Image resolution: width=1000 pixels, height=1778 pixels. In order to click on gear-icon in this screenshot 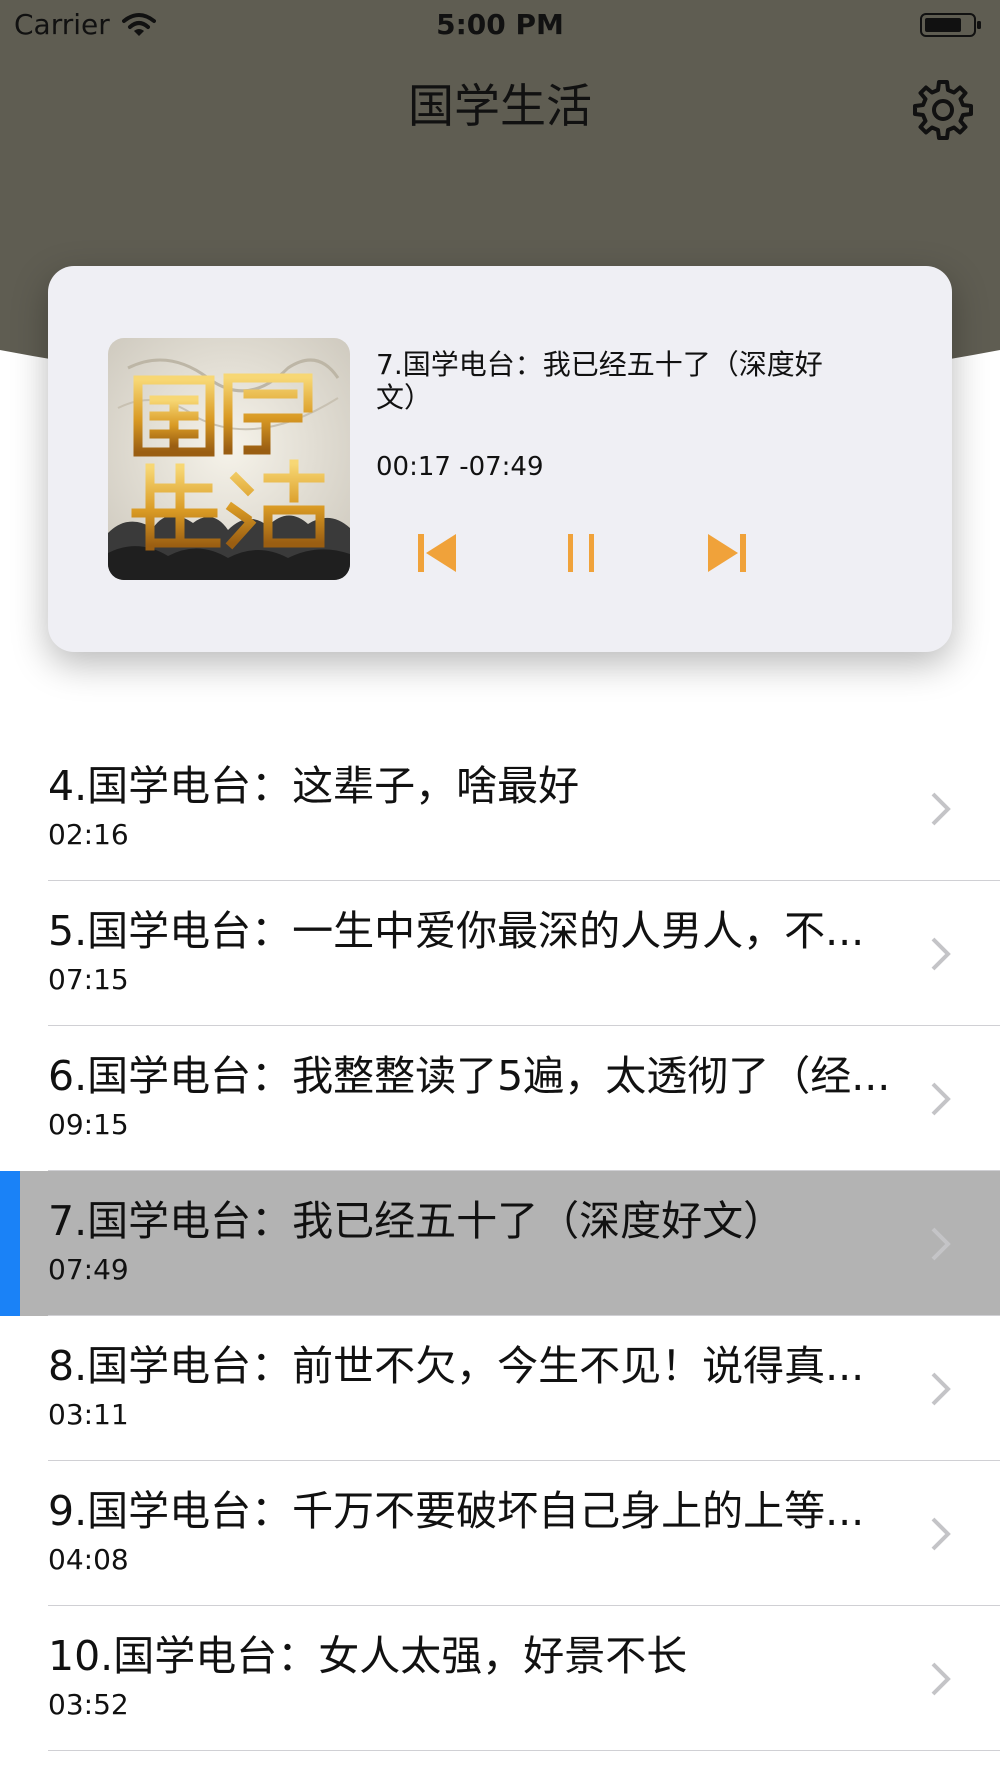, I will do `click(943, 109)`.